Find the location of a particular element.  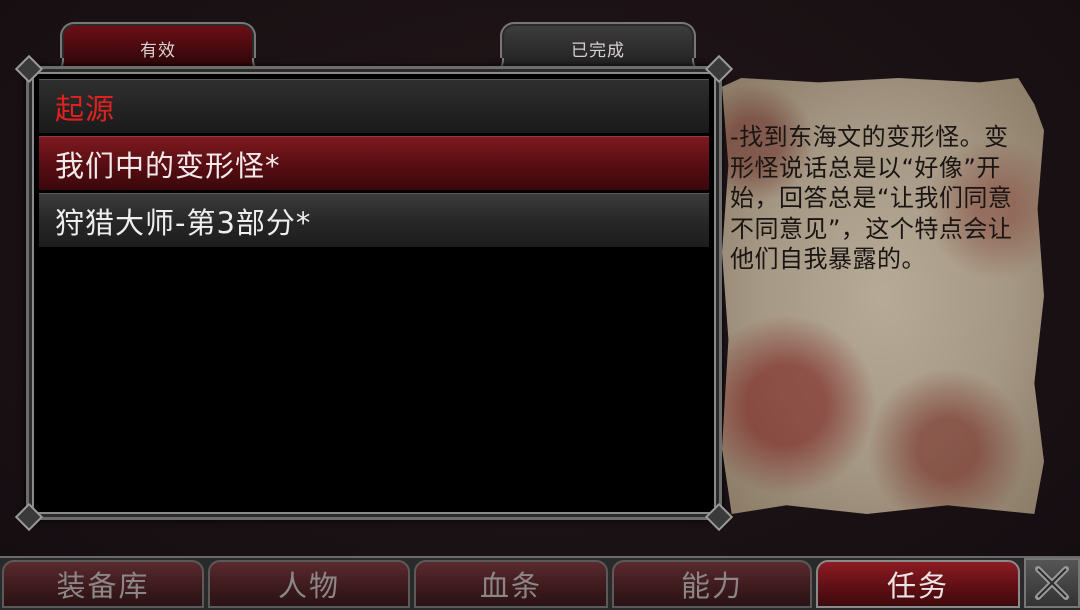

nav-abilities-button: 能力 is located at coordinates (712, 584).